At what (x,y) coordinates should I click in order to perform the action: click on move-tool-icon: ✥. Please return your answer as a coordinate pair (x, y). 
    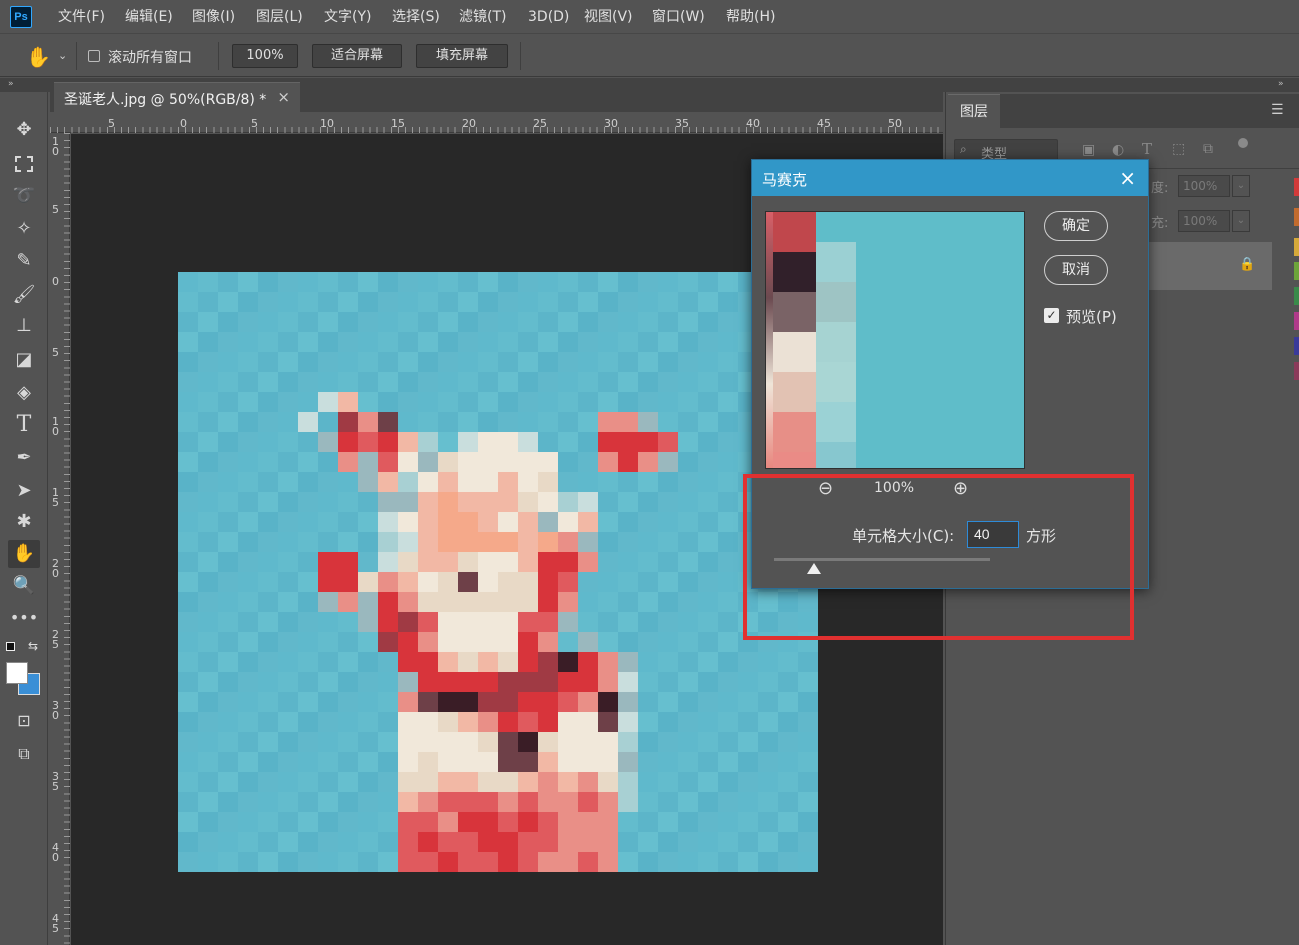
    Looking at the image, I should click on (24, 130).